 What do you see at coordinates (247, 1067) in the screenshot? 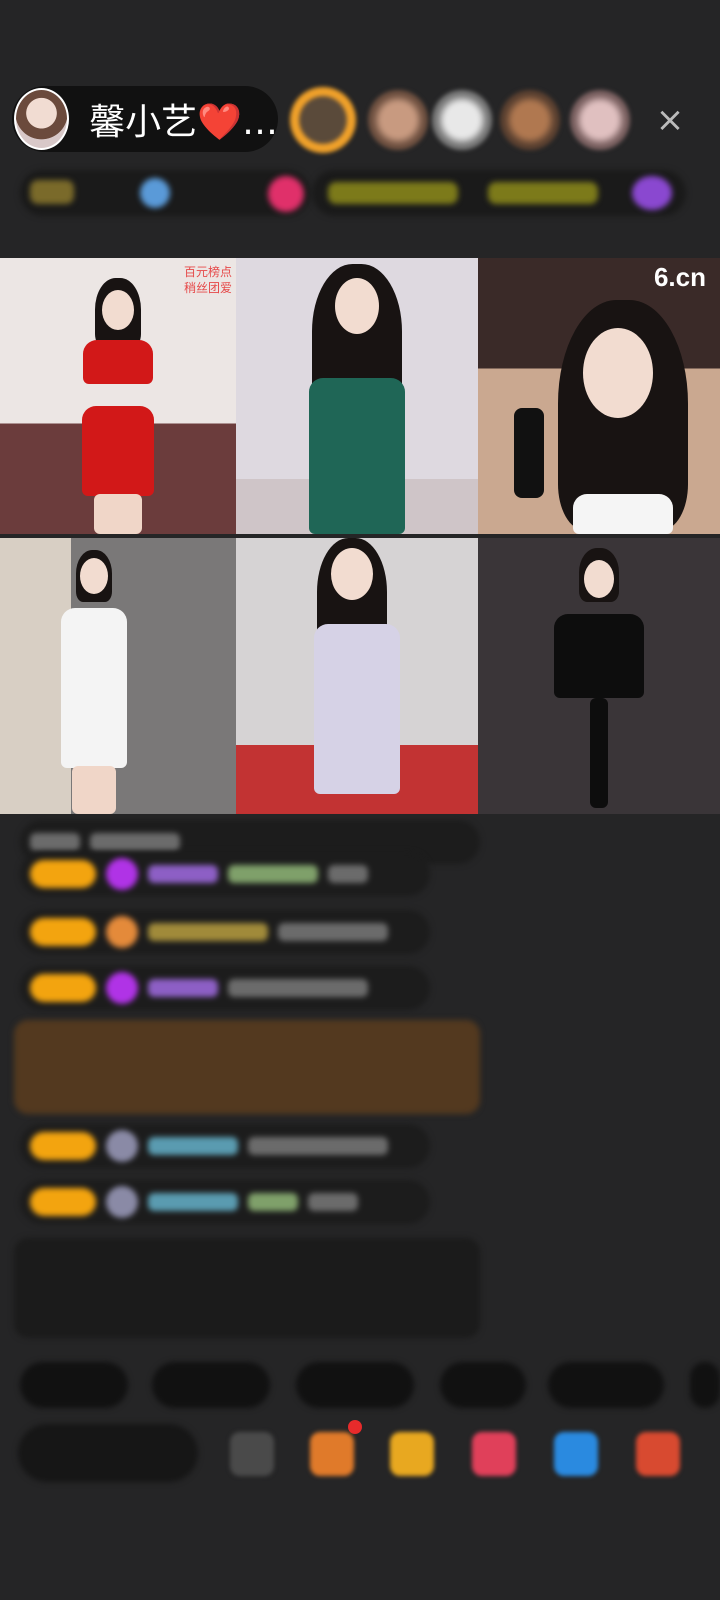
I see `system-message` at bounding box center [247, 1067].